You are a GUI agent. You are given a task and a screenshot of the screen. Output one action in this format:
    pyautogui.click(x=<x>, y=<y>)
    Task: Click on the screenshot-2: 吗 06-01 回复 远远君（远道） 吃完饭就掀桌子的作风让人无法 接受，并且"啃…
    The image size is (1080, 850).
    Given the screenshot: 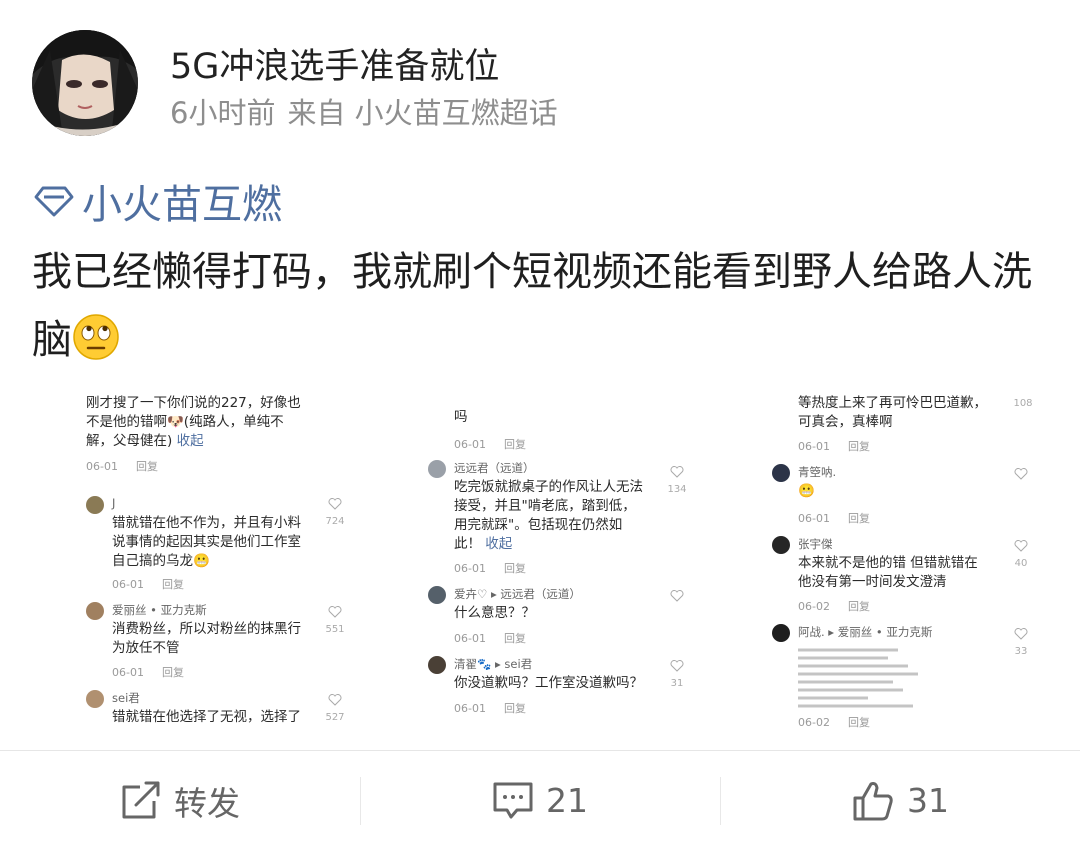 What is the action you would take?
    pyautogui.click(x=555, y=560)
    